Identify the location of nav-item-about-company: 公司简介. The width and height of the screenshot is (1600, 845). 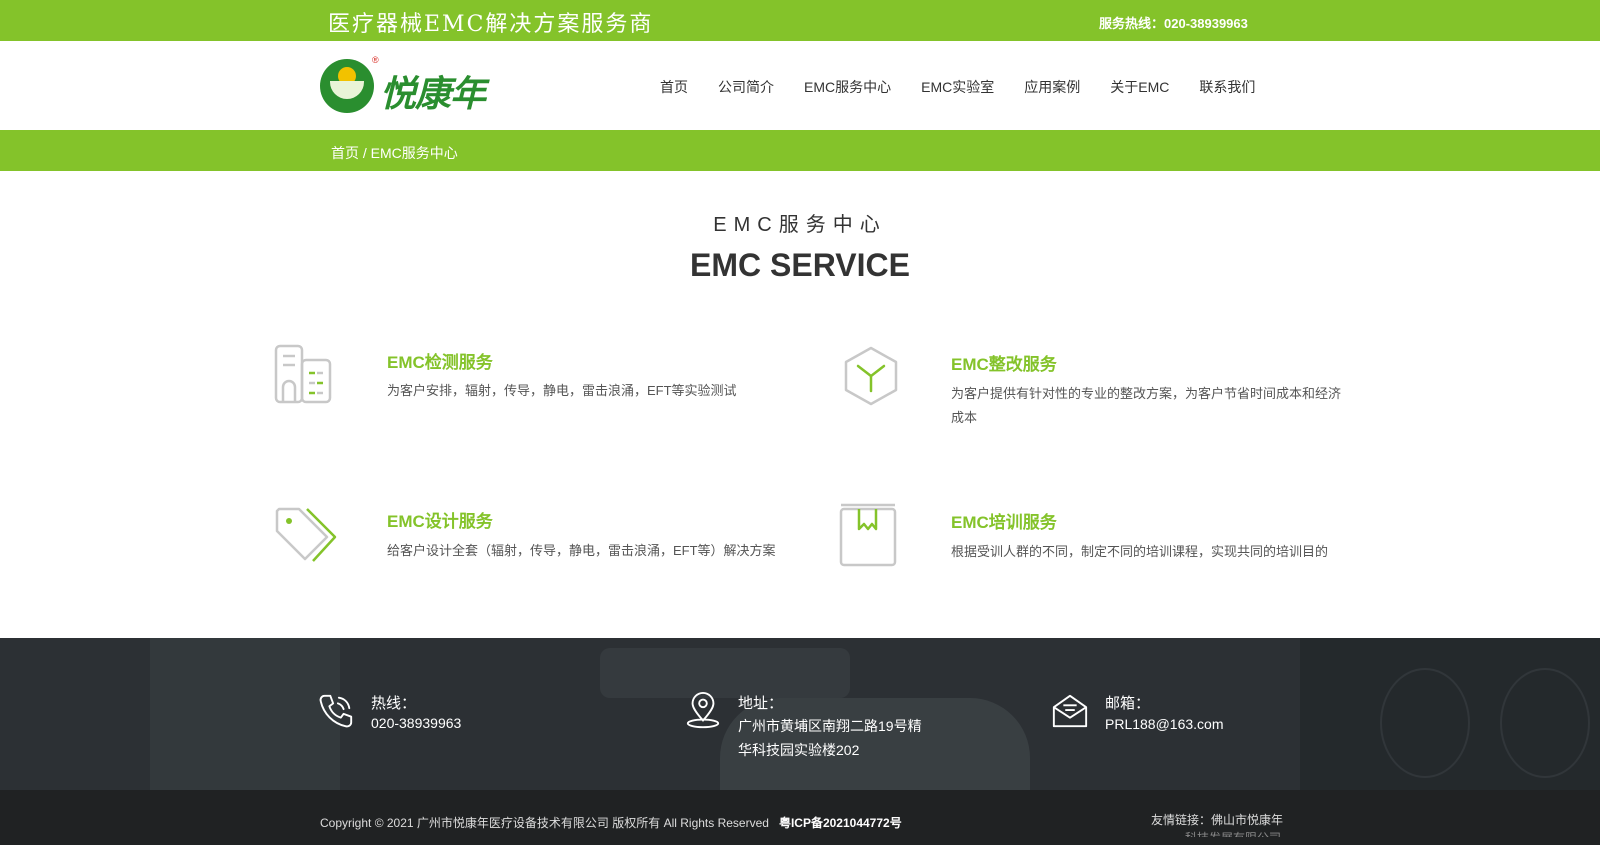
(746, 87).